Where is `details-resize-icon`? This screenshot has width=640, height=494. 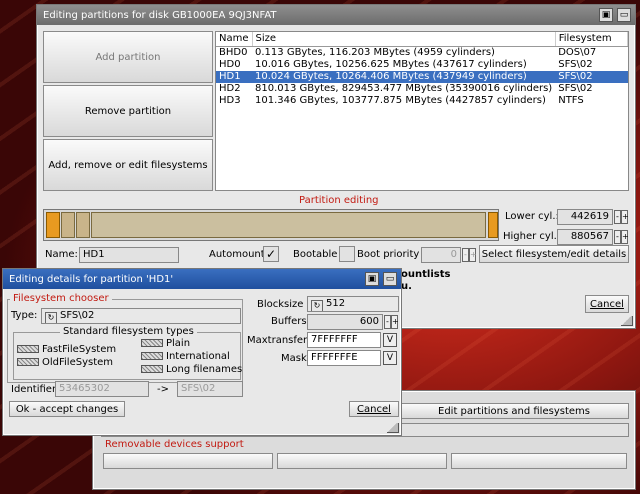 details-resize-icon is located at coordinates (393, 428).